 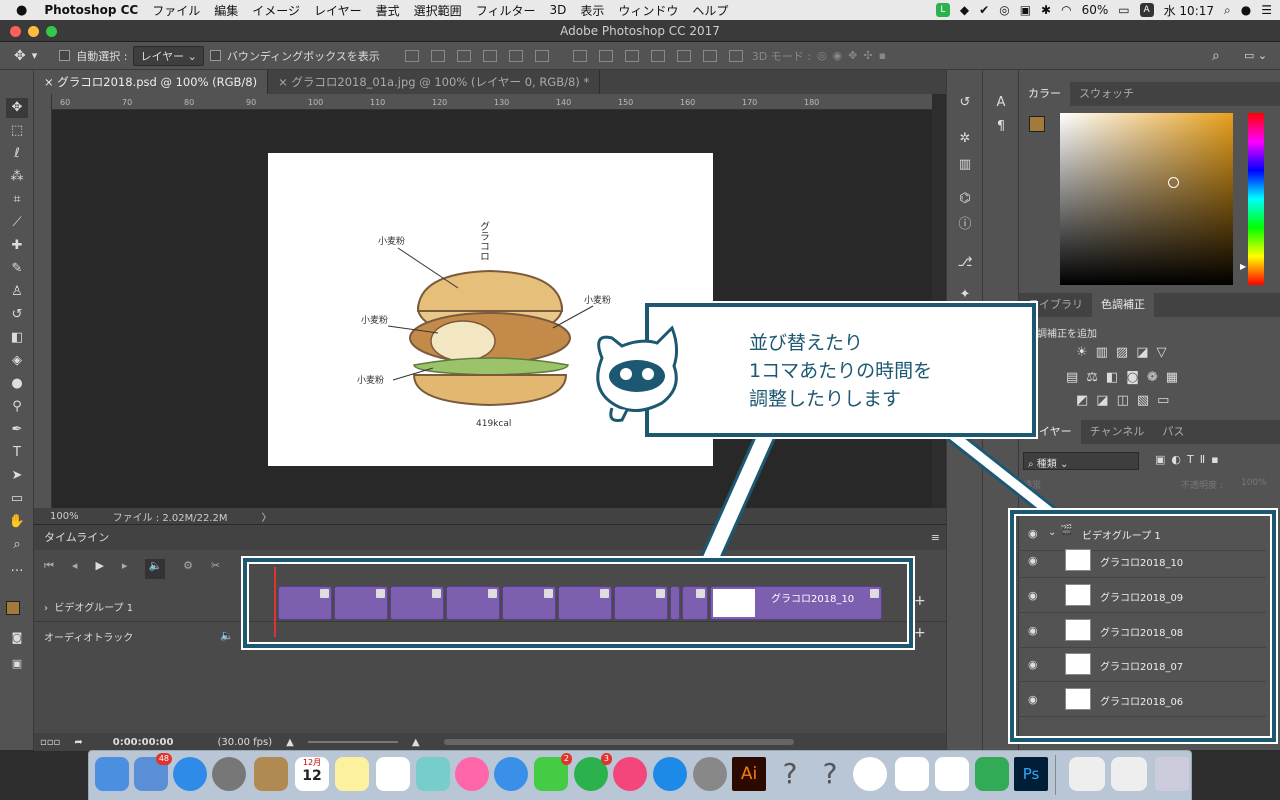 I want to click on photoshop-label: Ps, so click(x=1031, y=774).